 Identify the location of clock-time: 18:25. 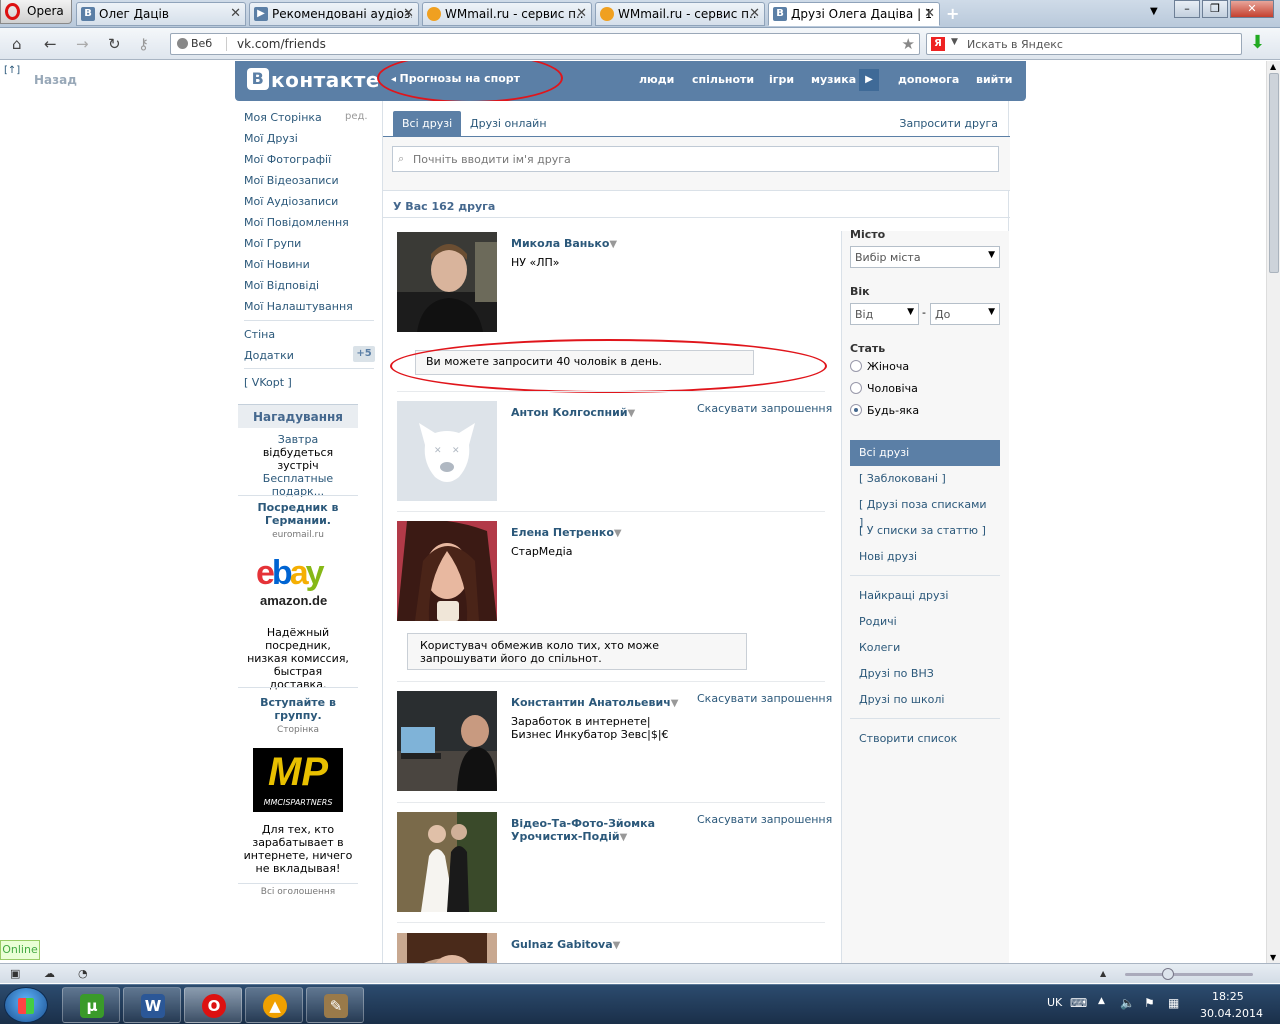
(1228, 996).